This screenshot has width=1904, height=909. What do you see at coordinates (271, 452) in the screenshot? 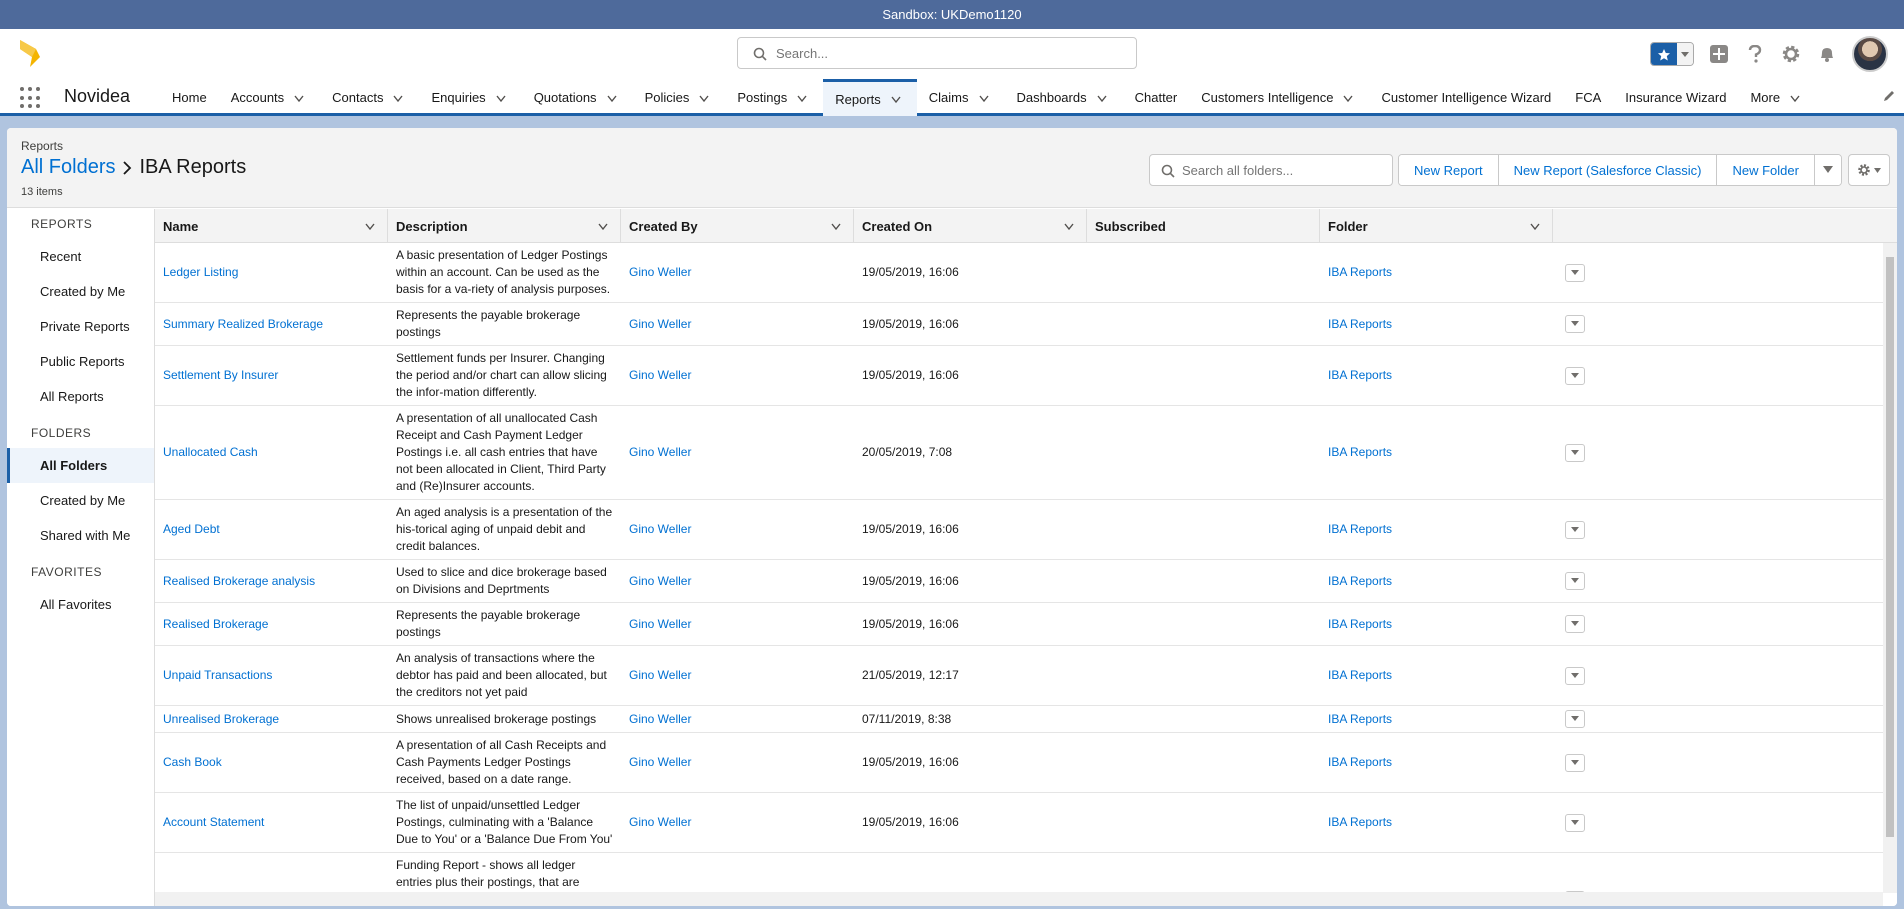
I see `report-name-link: Unallocated Cash` at bounding box center [271, 452].